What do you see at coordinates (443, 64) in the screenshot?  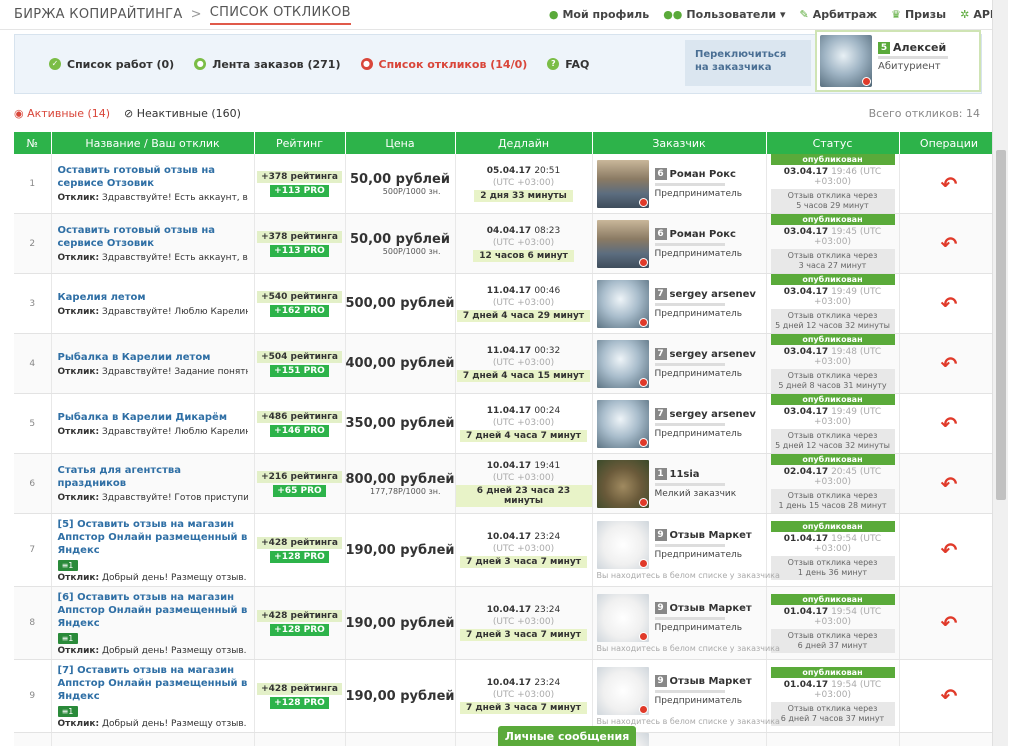 I see `nav-responses-list: ● Список откликов (14/0)` at bounding box center [443, 64].